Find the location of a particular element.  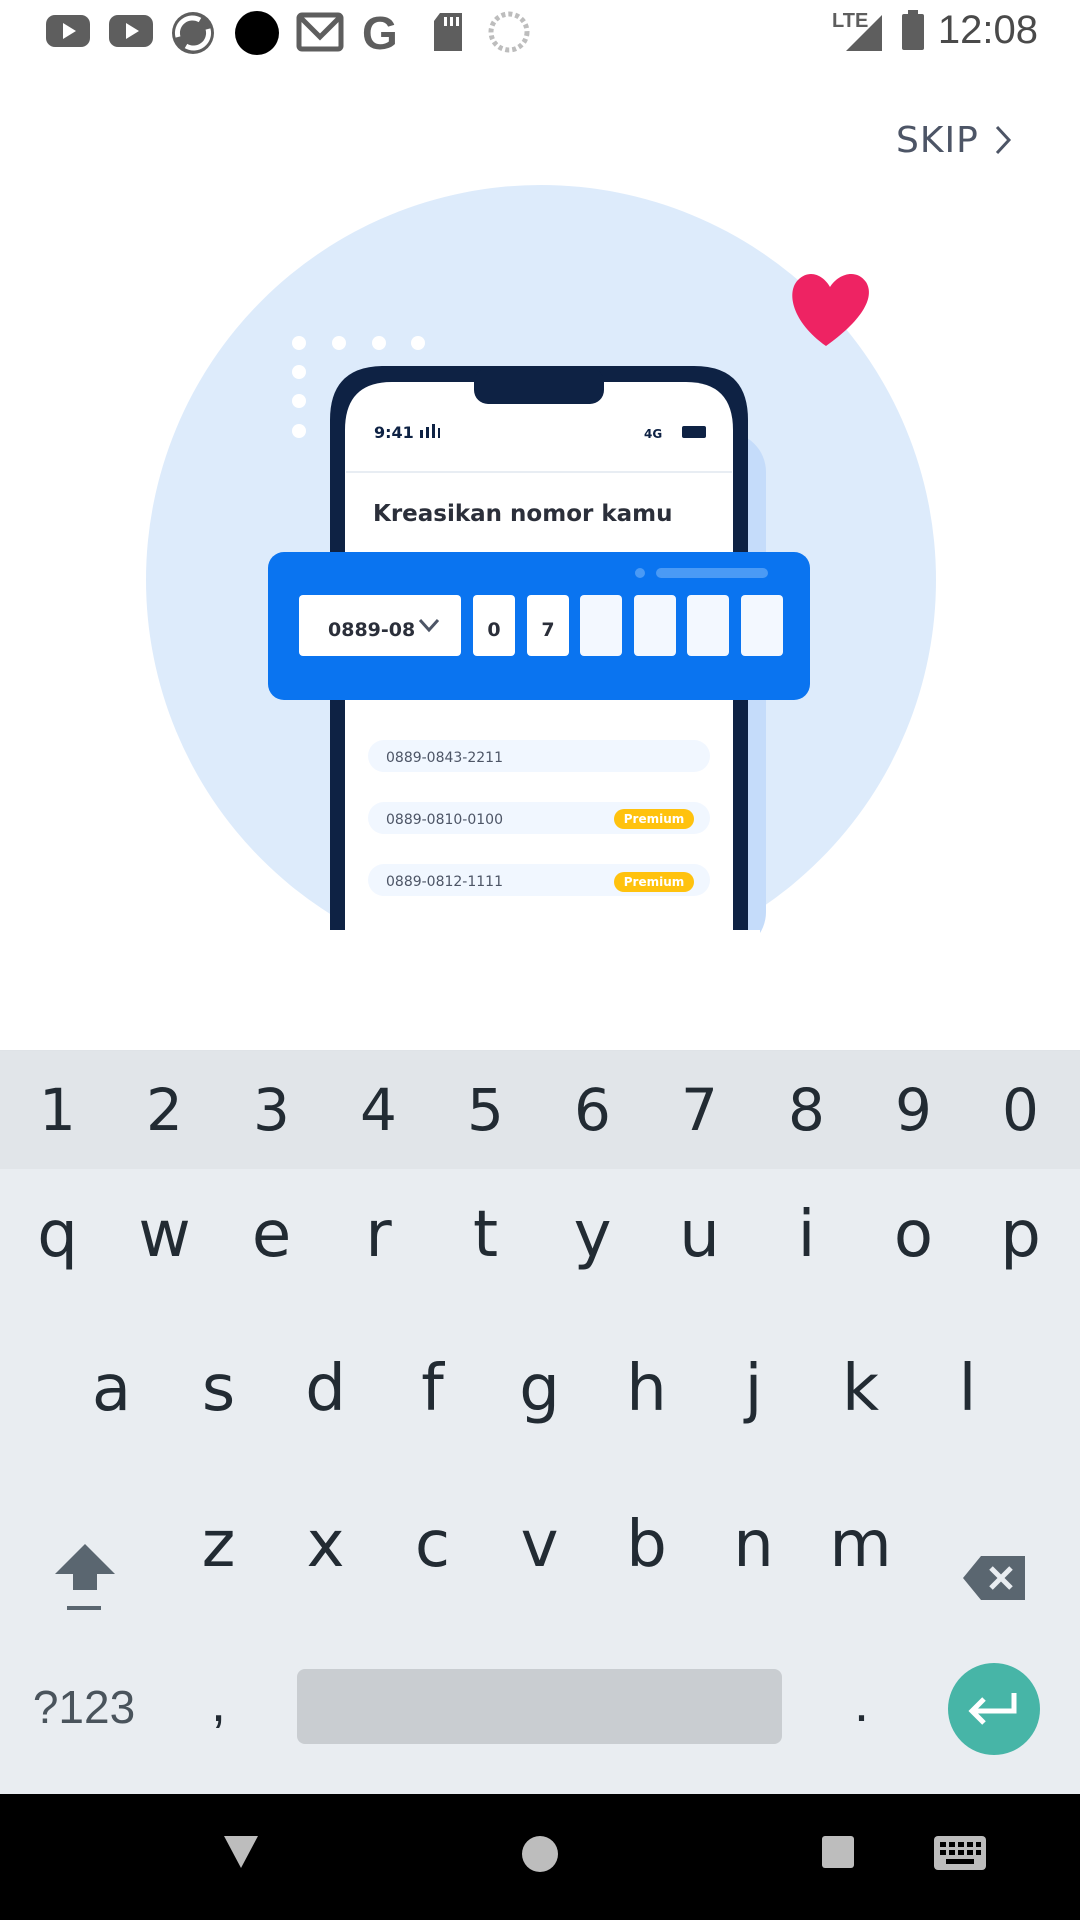

key-k: k is located at coordinates (860, 1389).